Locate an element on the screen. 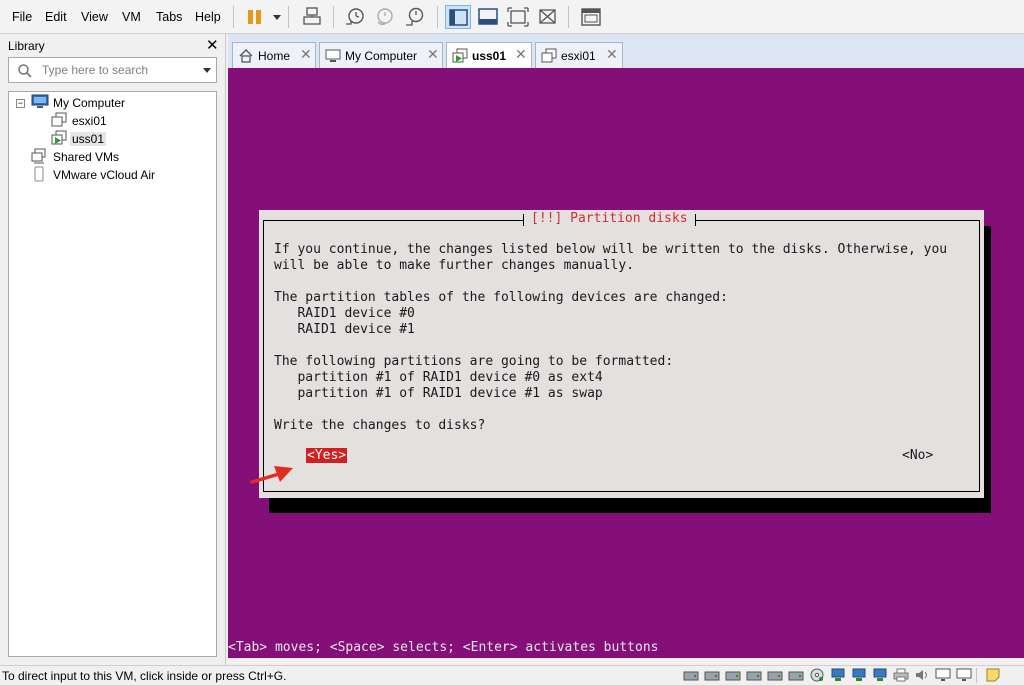  library-search-box is located at coordinates (112, 70).